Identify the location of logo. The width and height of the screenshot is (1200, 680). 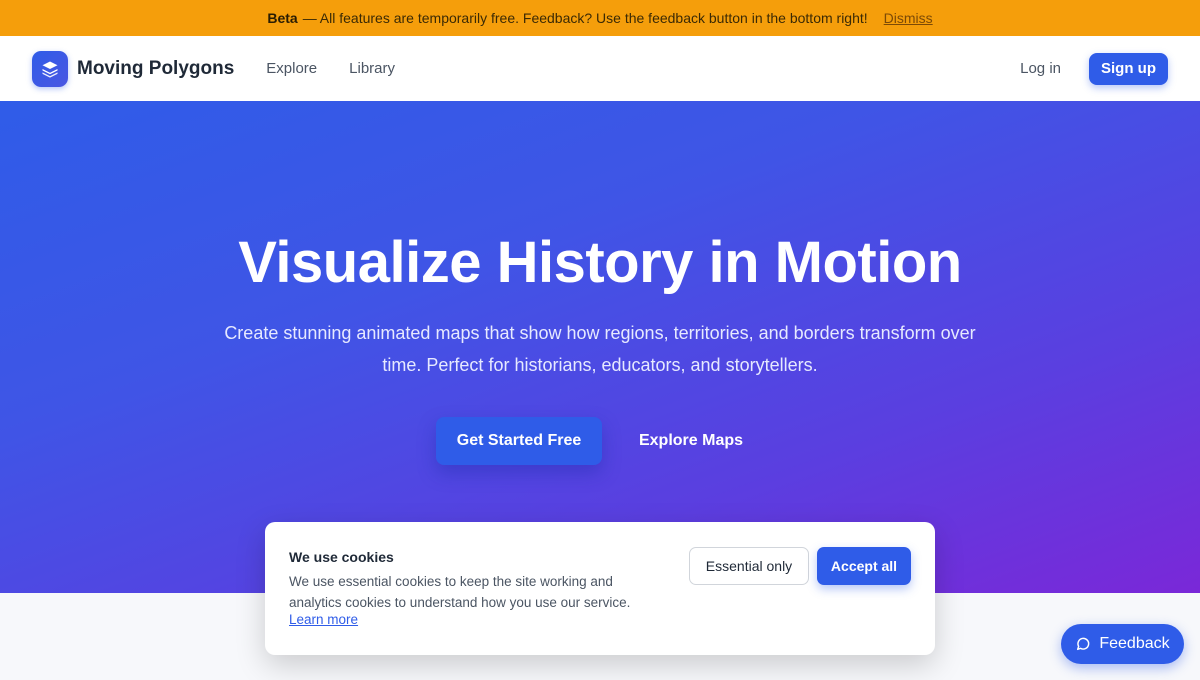
(50, 68).